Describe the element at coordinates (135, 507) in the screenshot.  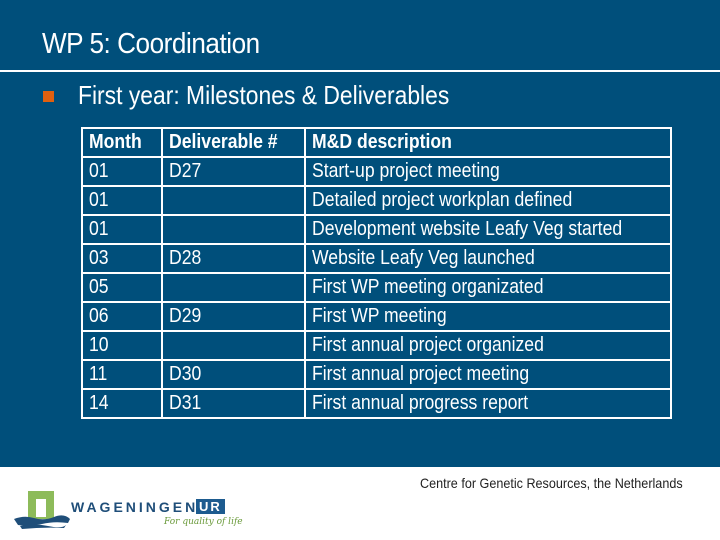
I see `logo-wordmark: WAGENINGEN` at that location.